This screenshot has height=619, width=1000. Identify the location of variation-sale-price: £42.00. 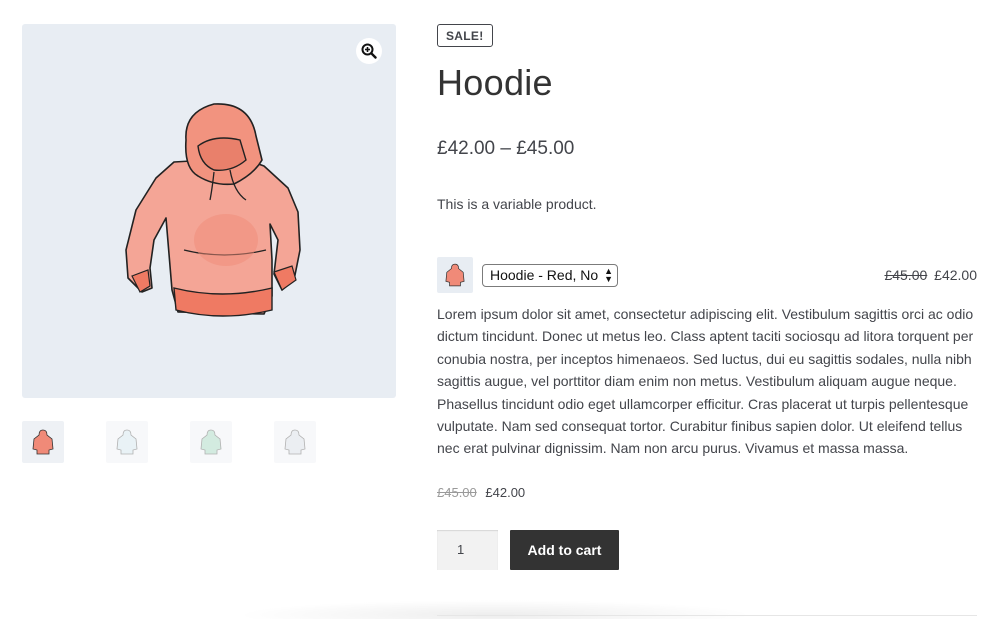
(955, 275).